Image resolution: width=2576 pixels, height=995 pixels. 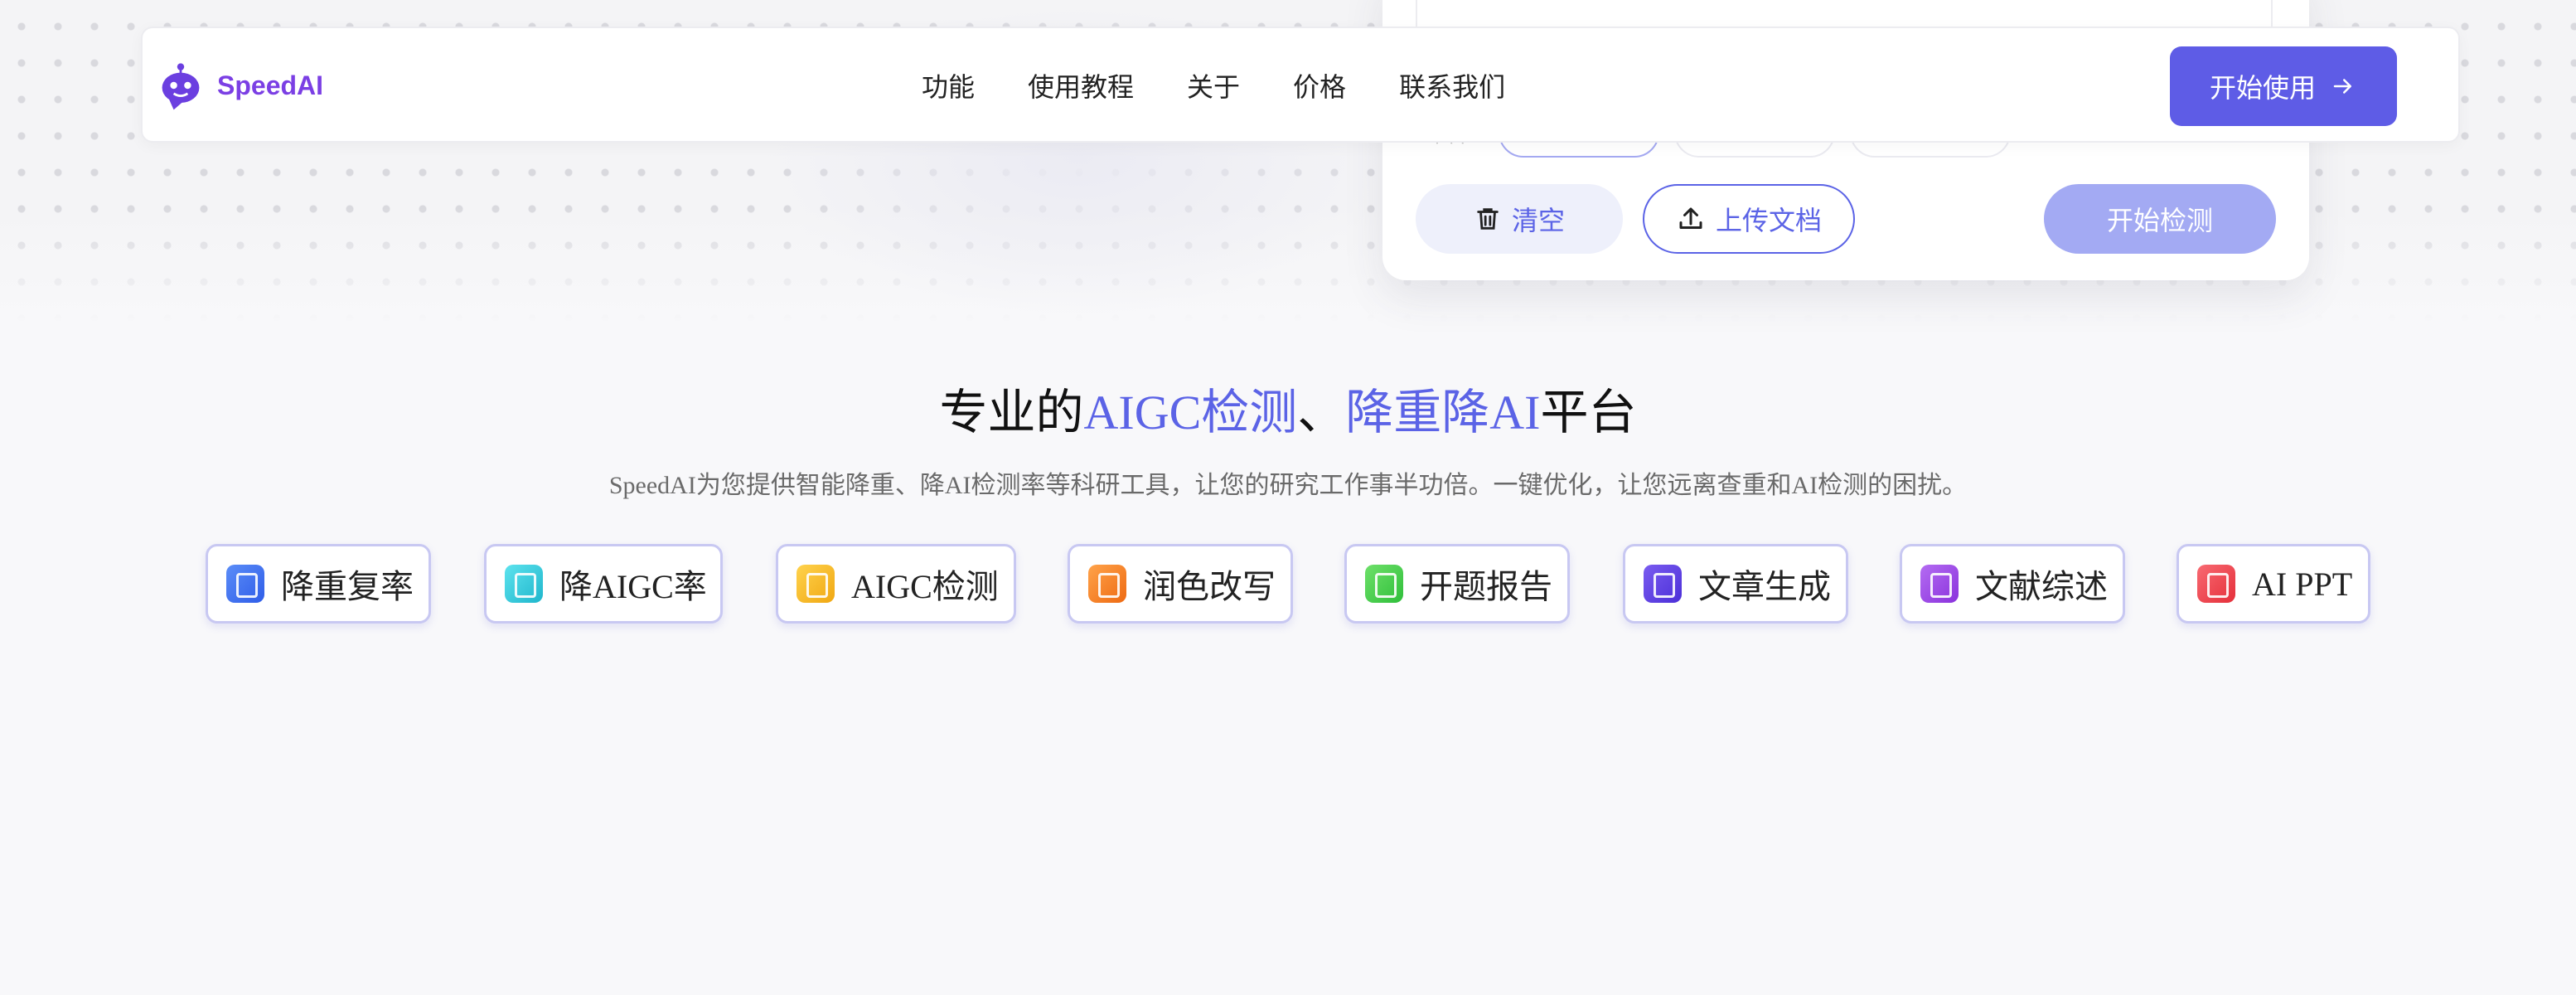 What do you see at coordinates (1209, 586) in the screenshot?
I see `feature-label: 润色改写` at bounding box center [1209, 586].